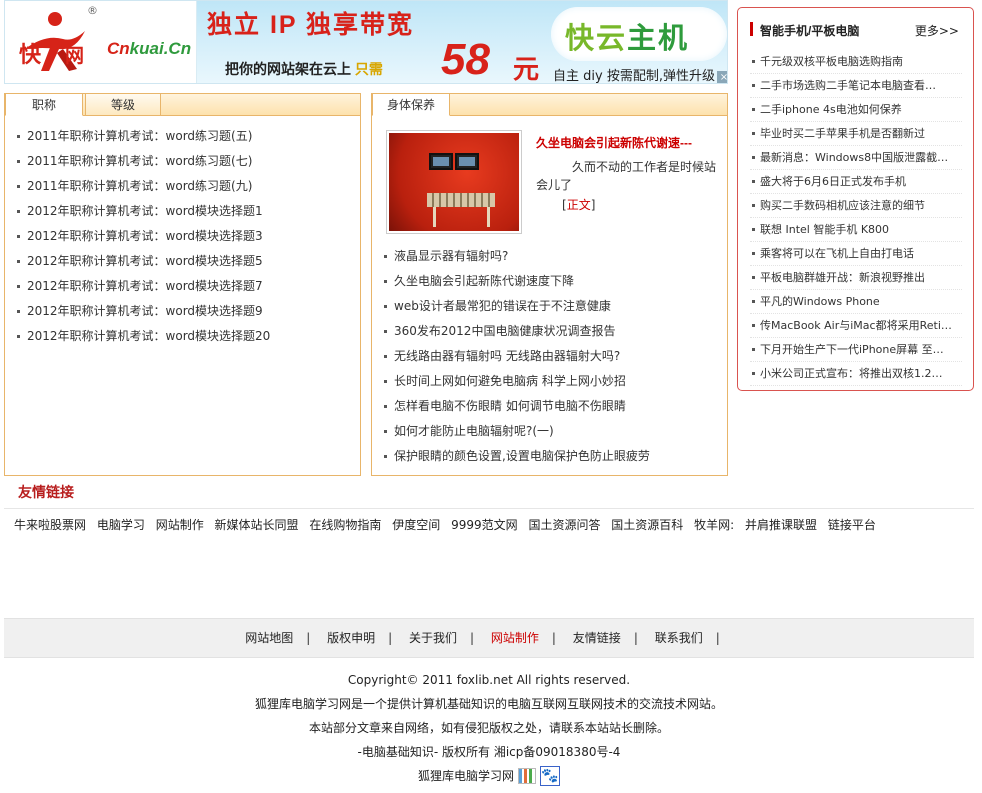 The height and width of the screenshot is (793, 982). Describe the element at coordinates (50, 525) in the screenshot. I see `friend-link: 牛来啦股票网` at that location.